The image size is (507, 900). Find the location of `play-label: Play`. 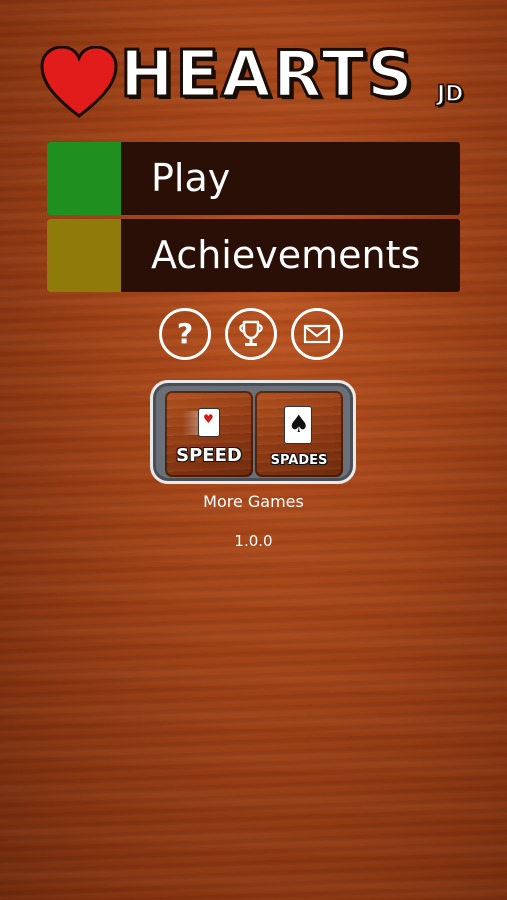

play-label: Play is located at coordinates (191, 178).